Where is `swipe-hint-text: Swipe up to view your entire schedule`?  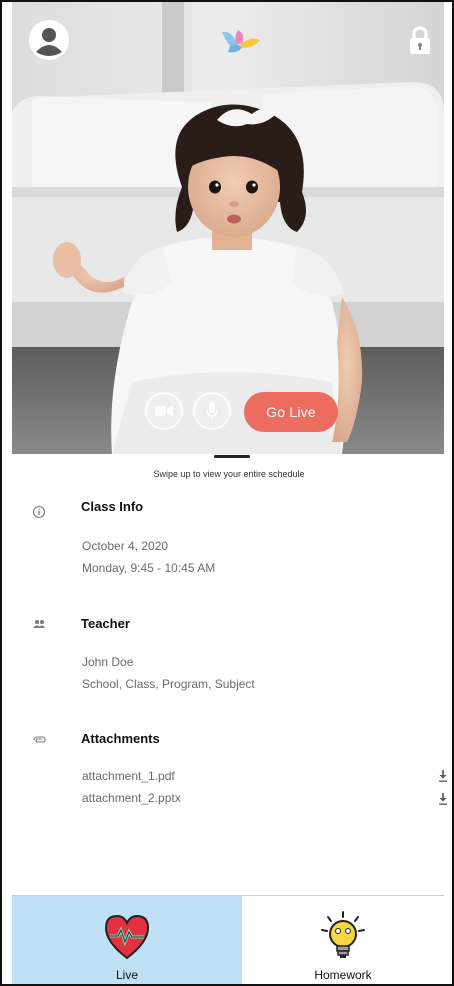 swipe-hint-text: Swipe up to view your entire schedule is located at coordinates (229, 474).